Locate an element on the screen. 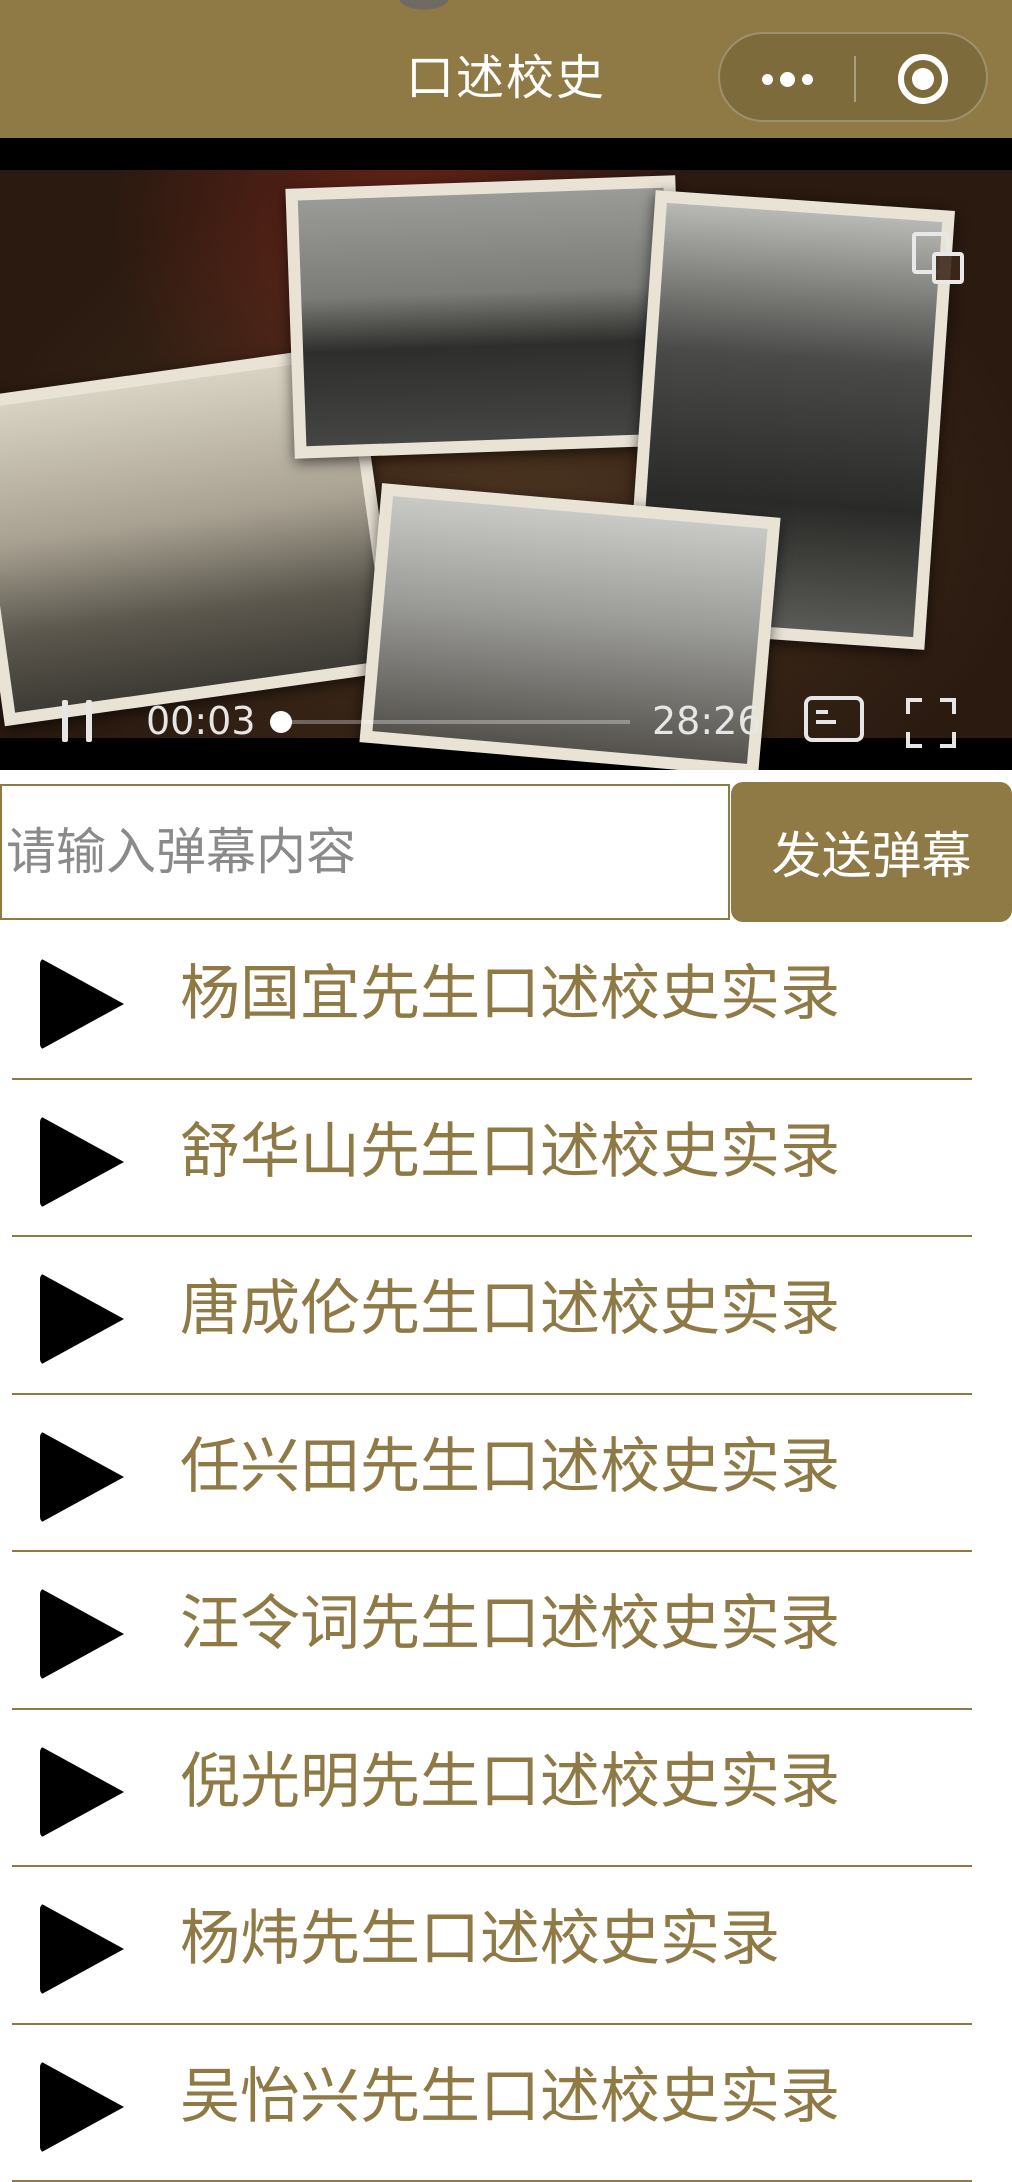  status-indicator is located at coordinates (424, 5).